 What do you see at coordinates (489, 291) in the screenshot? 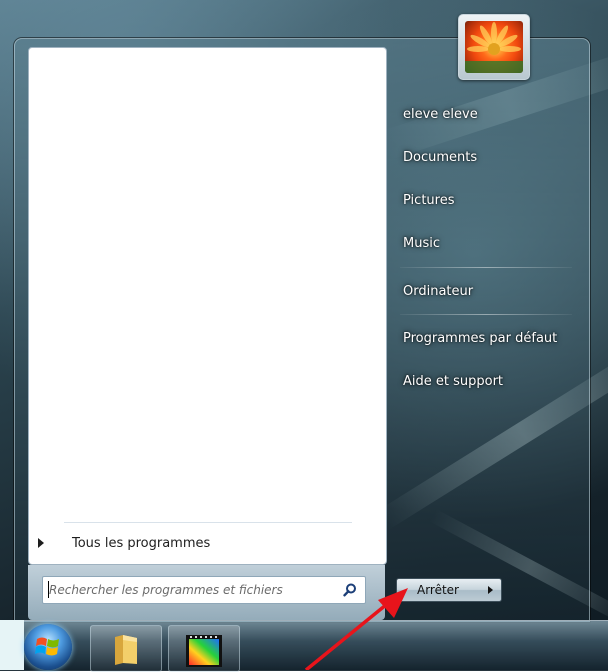
I see `computer-link: Ordinateur` at bounding box center [489, 291].